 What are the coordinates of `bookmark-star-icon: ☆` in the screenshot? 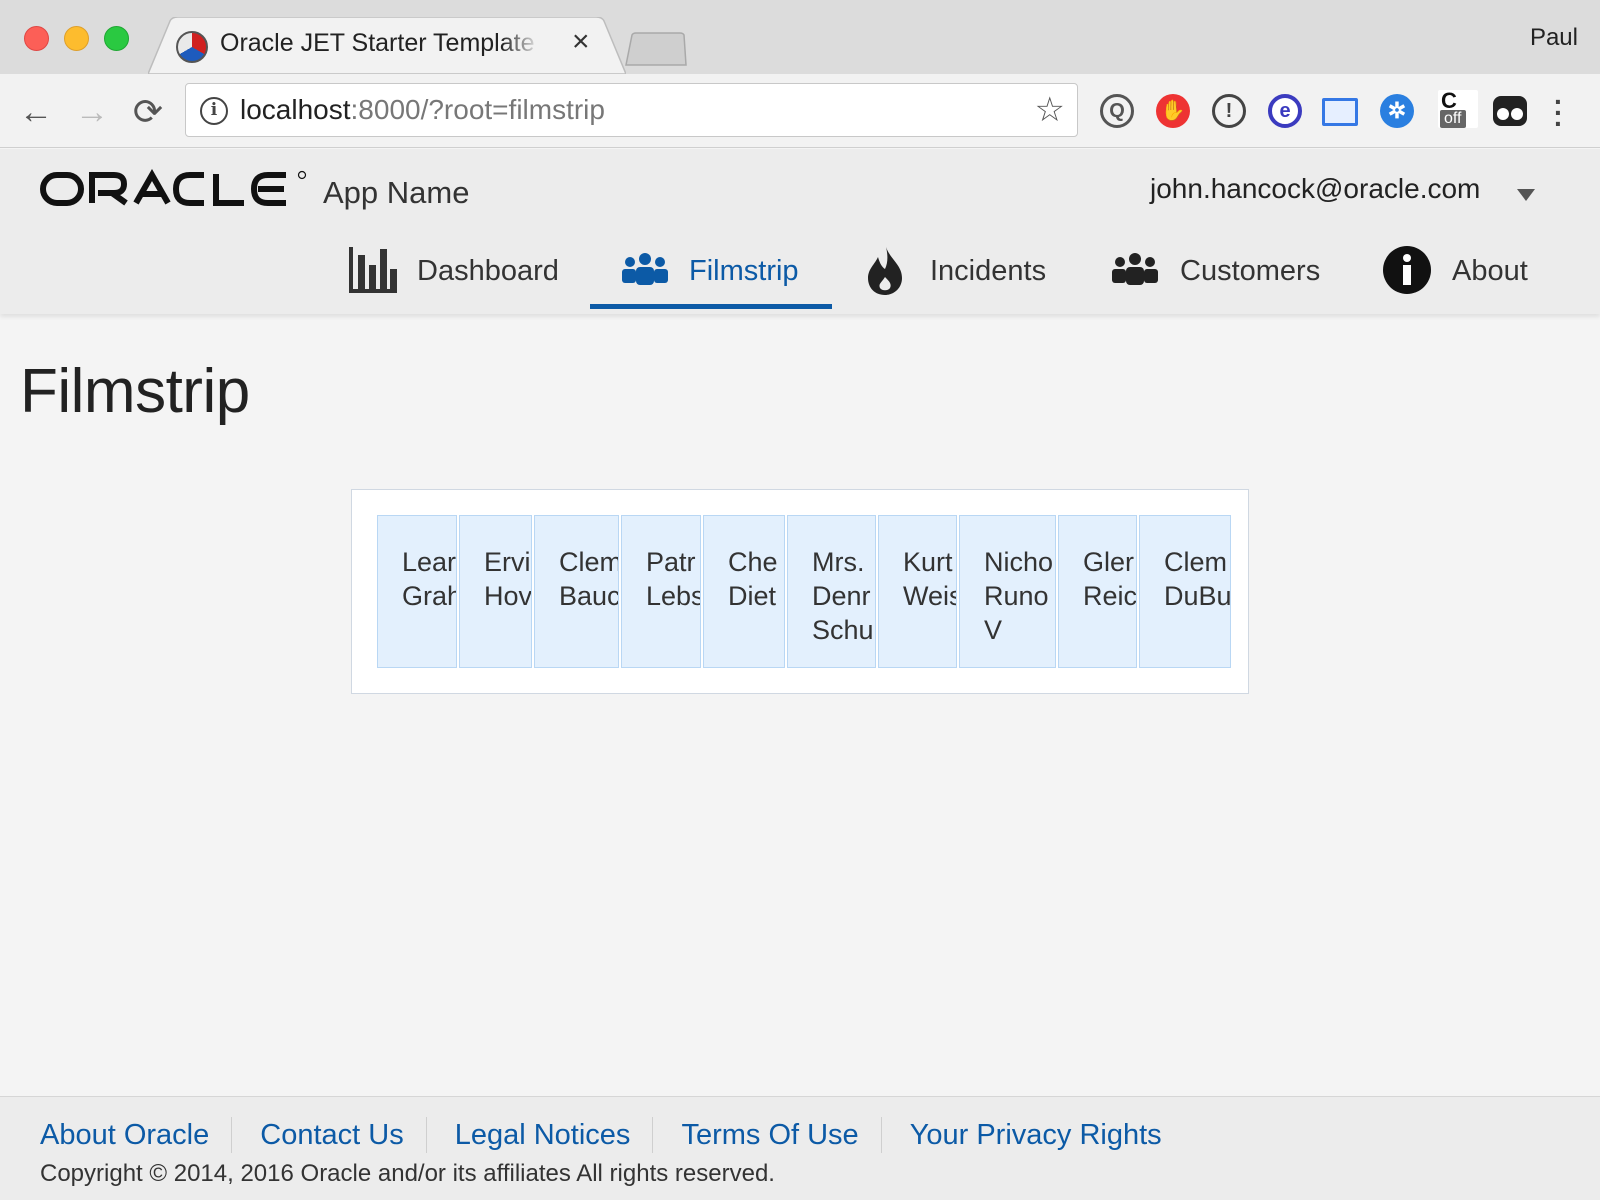 It's located at (1050, 110).